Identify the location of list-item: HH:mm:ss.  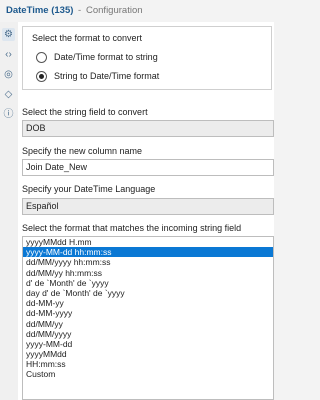
(148, 364).